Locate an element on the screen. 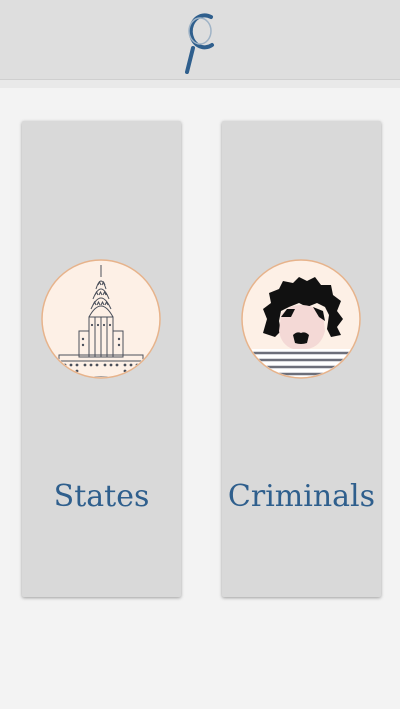 This screenshot has height=709, width=400. magnifying-glass-c-logo-icon is located at coordinates (200, 43).